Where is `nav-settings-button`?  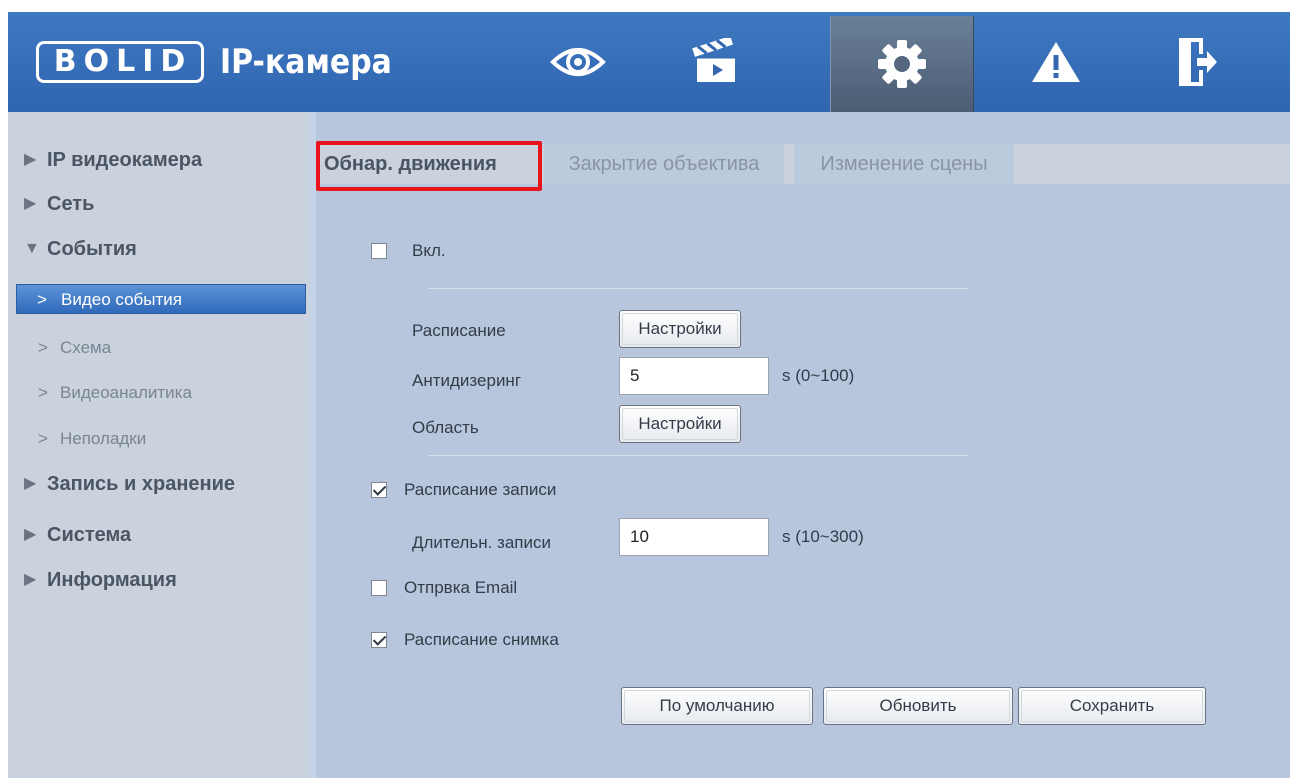 nav-settings-button is located at coordinates (902, 64).